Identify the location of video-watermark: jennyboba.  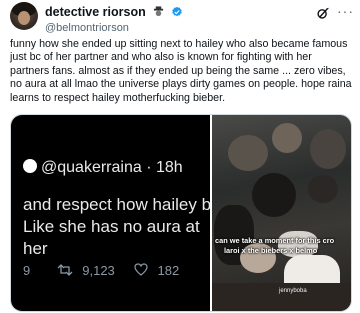
(293, 291).